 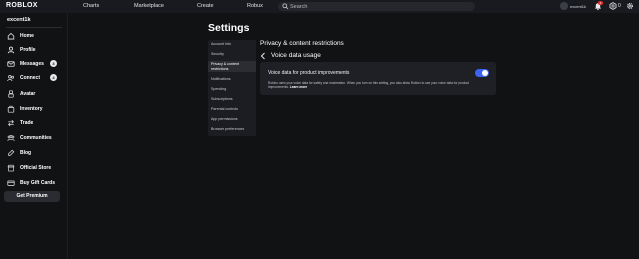 What do you see at coordinates (38, 183) in the screenshot?
I see `sidebar-item-label: Buy Gift Cards` at bounding box center [38, 183].